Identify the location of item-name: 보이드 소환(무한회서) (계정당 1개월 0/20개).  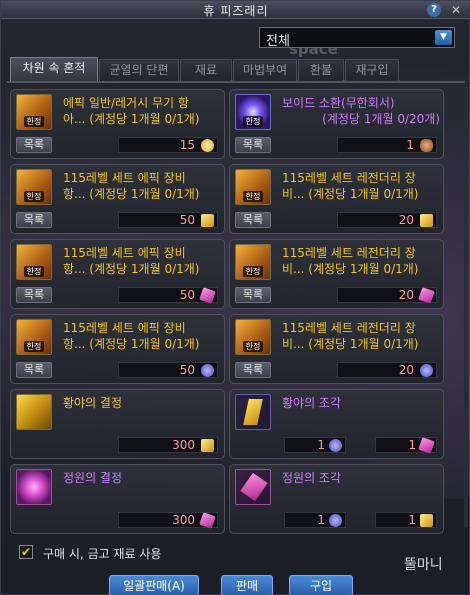
(361, 111).